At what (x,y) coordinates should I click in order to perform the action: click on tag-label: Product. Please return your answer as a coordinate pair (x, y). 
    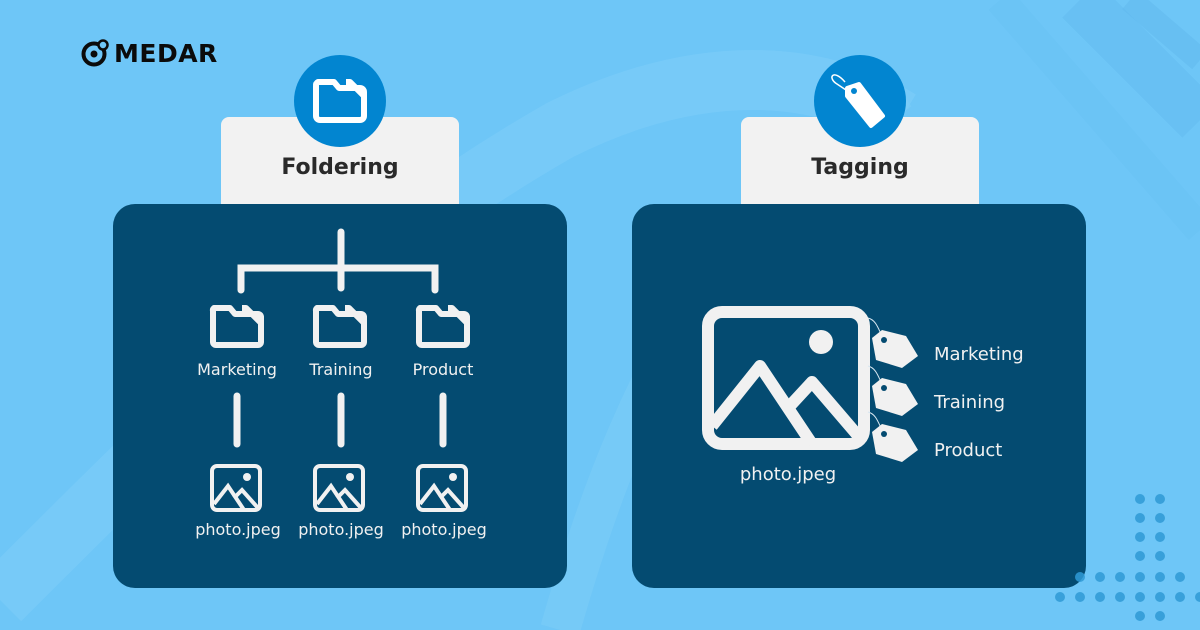
    Looking at the image, I should click on (968, 450).